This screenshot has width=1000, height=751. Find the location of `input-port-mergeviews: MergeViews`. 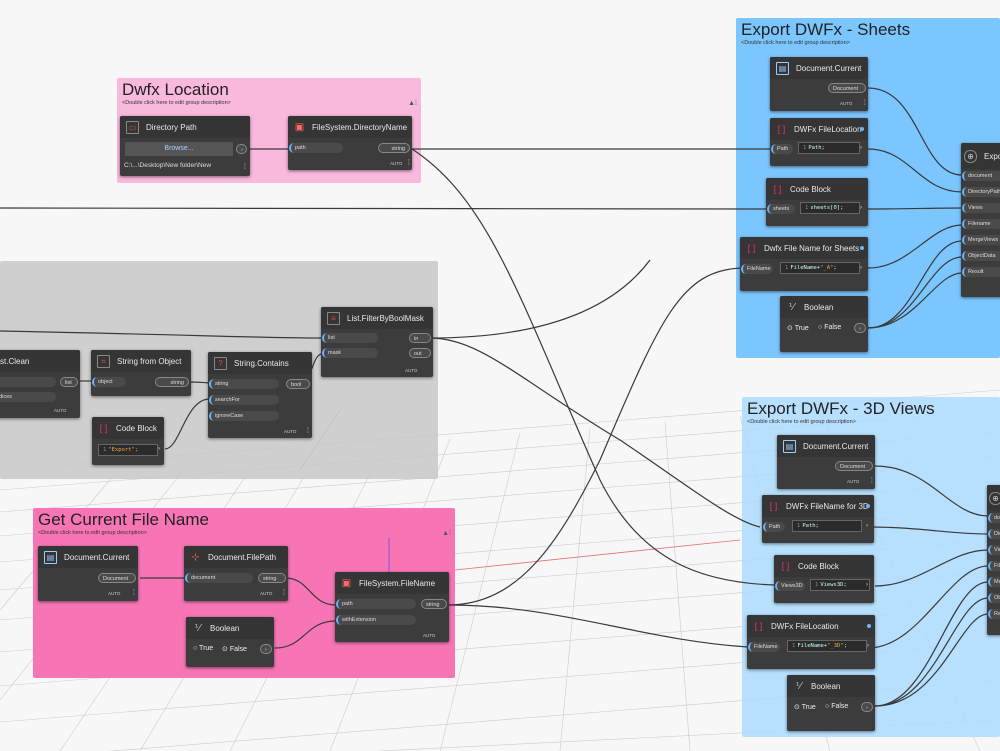

input-port-mergeviews: MergeViews is located at coordinates (981, 240).